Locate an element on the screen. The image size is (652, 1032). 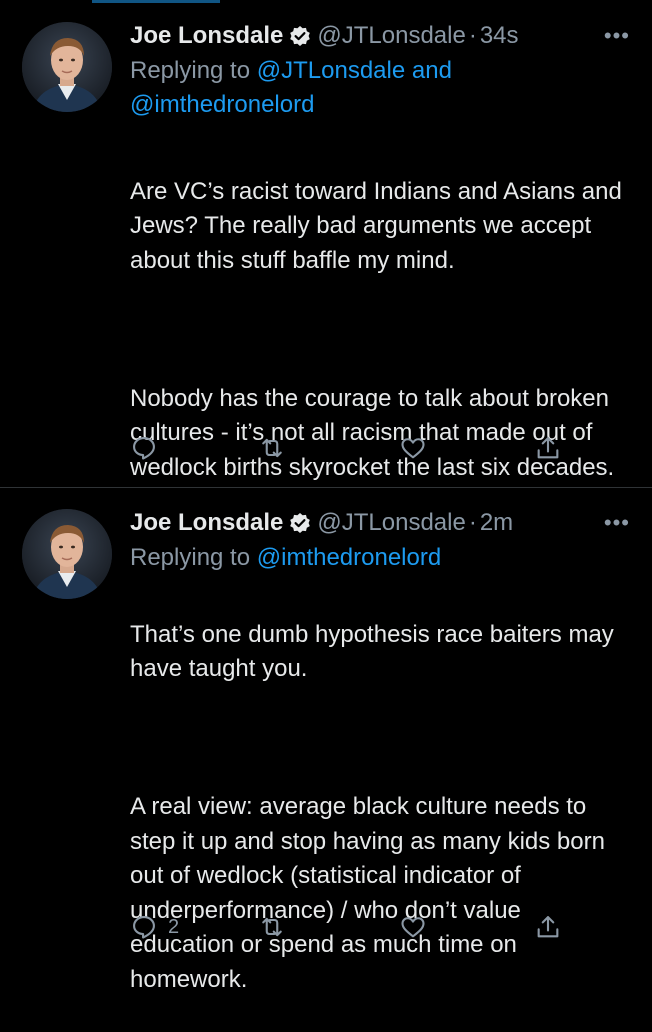
mention-link: @JTLonsdale is located at coordinates (331, 70).